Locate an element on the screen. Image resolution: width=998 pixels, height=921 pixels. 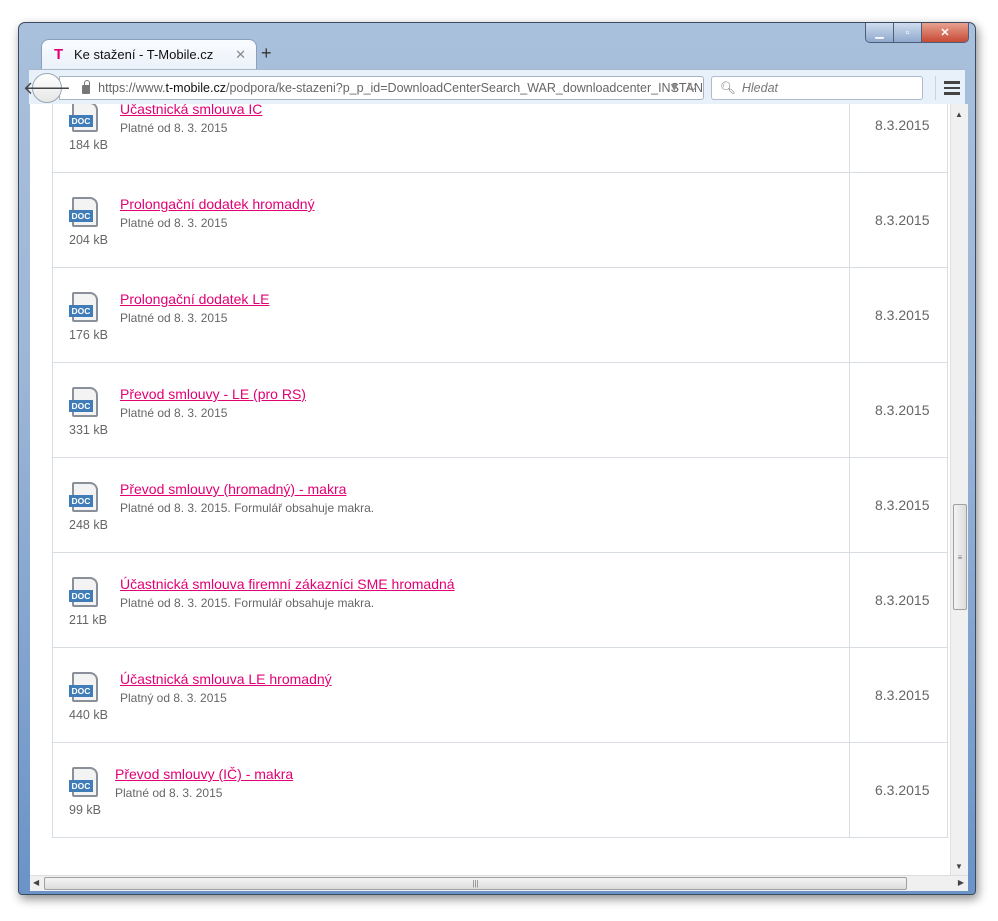
document-link: Převod smlouvy (IČ) - makra is located at coordinates (204, 774).